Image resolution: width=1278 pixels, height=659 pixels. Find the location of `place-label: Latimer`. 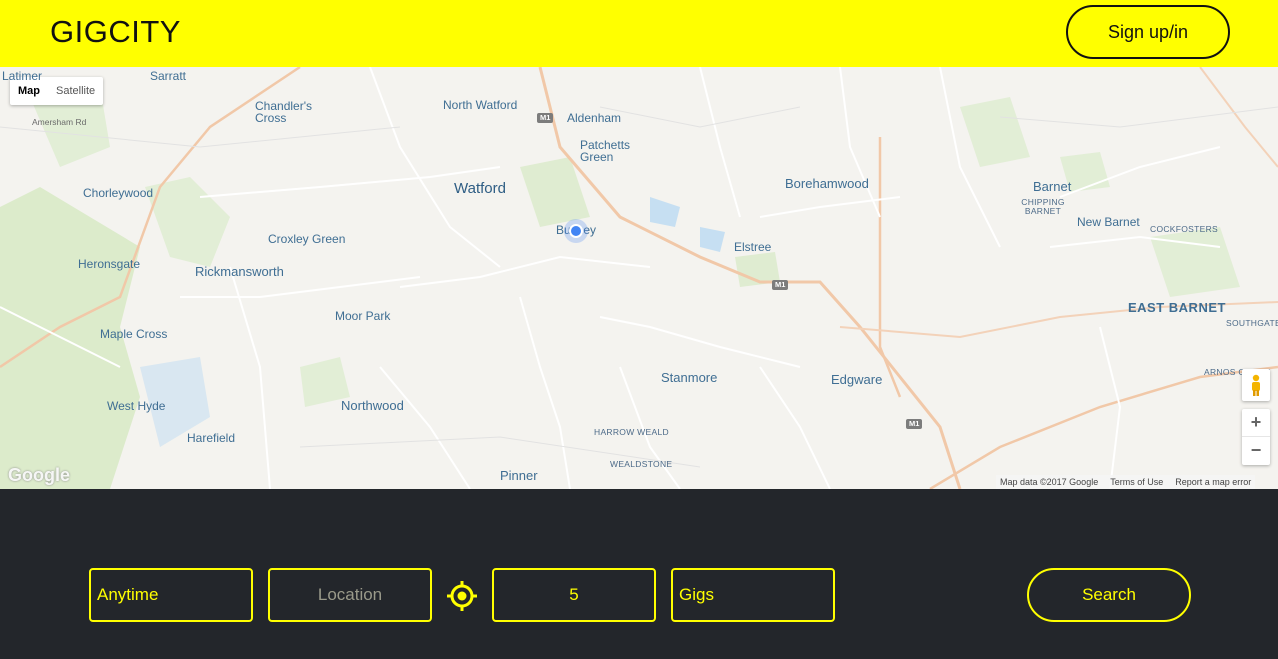

place-label: Latimer is located at coordinates (22, 76).